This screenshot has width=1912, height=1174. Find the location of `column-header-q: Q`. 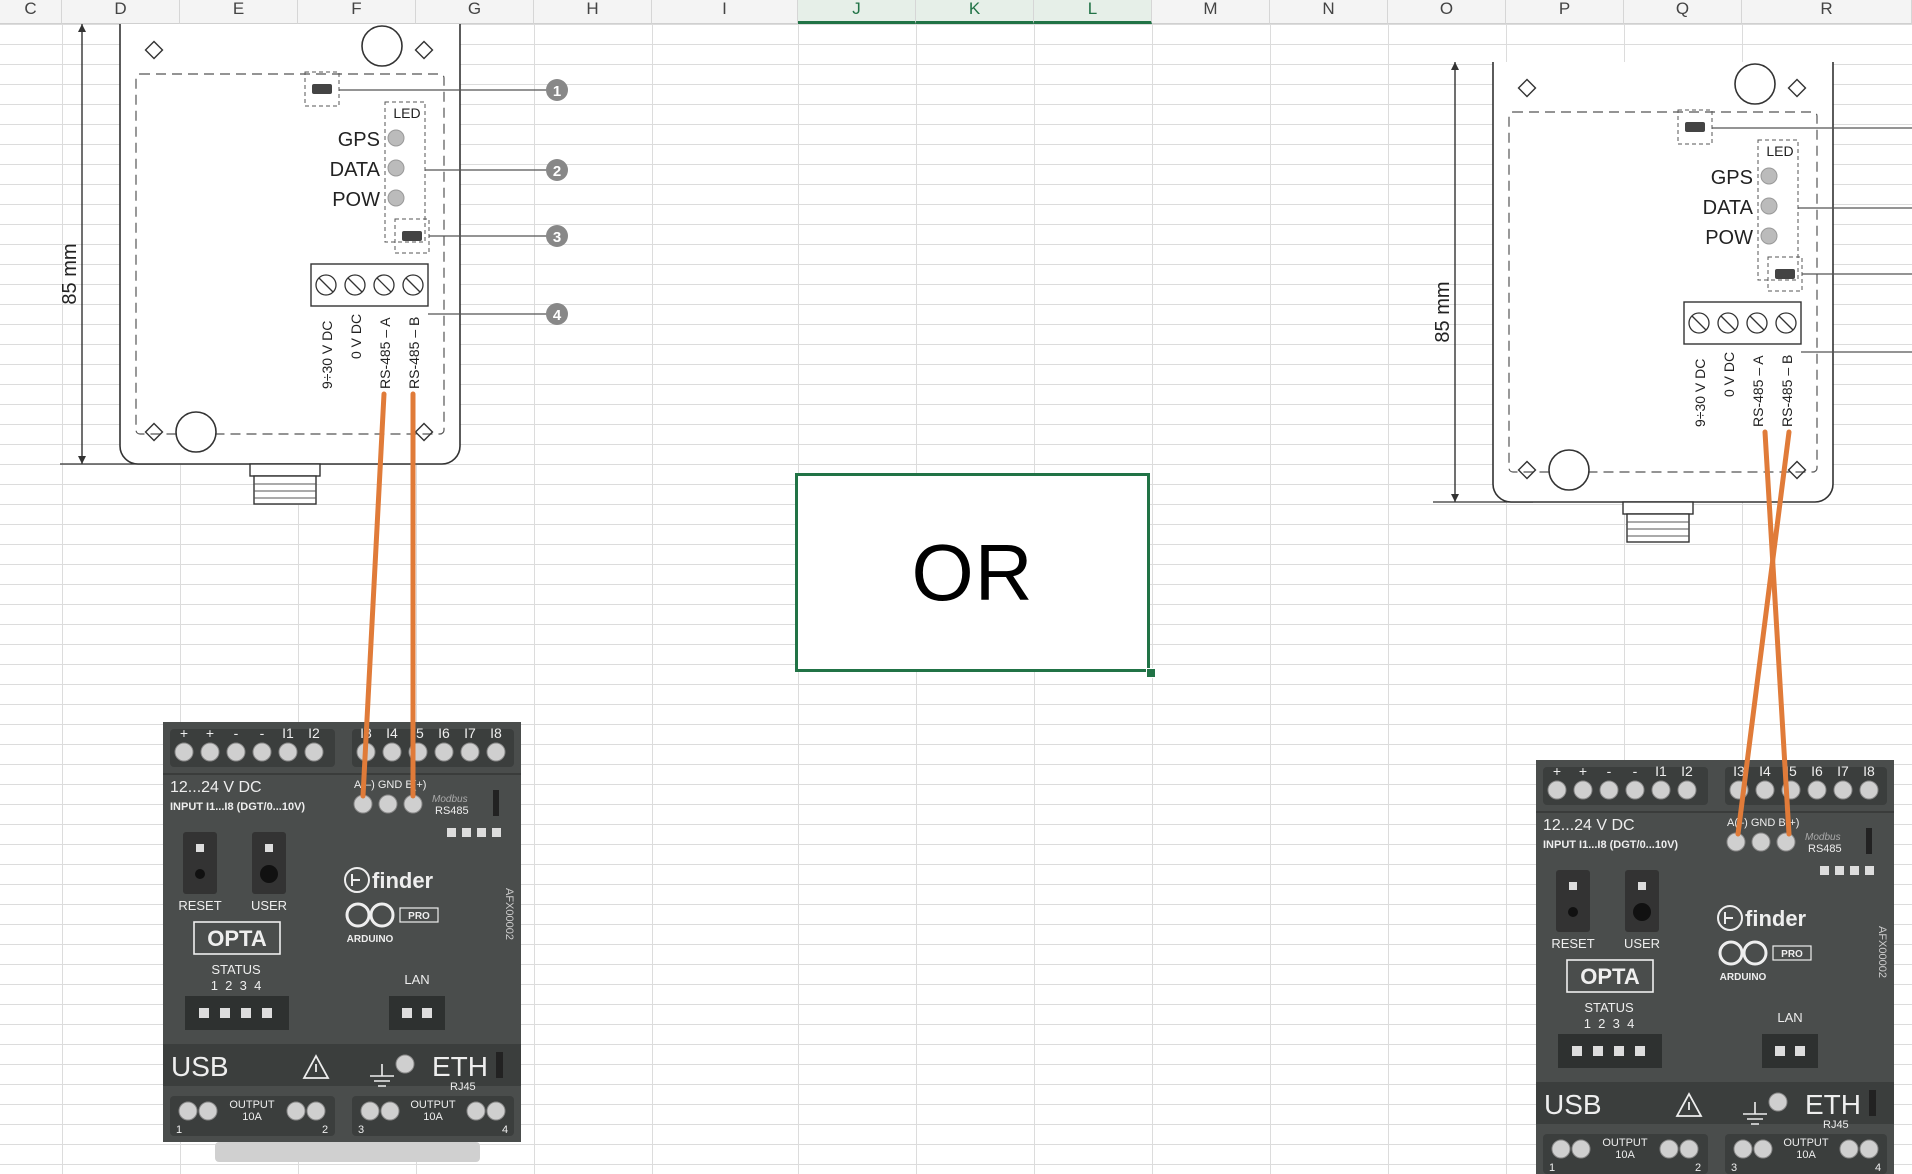

column-header-q: Q is located at coordinates (1683, 12).